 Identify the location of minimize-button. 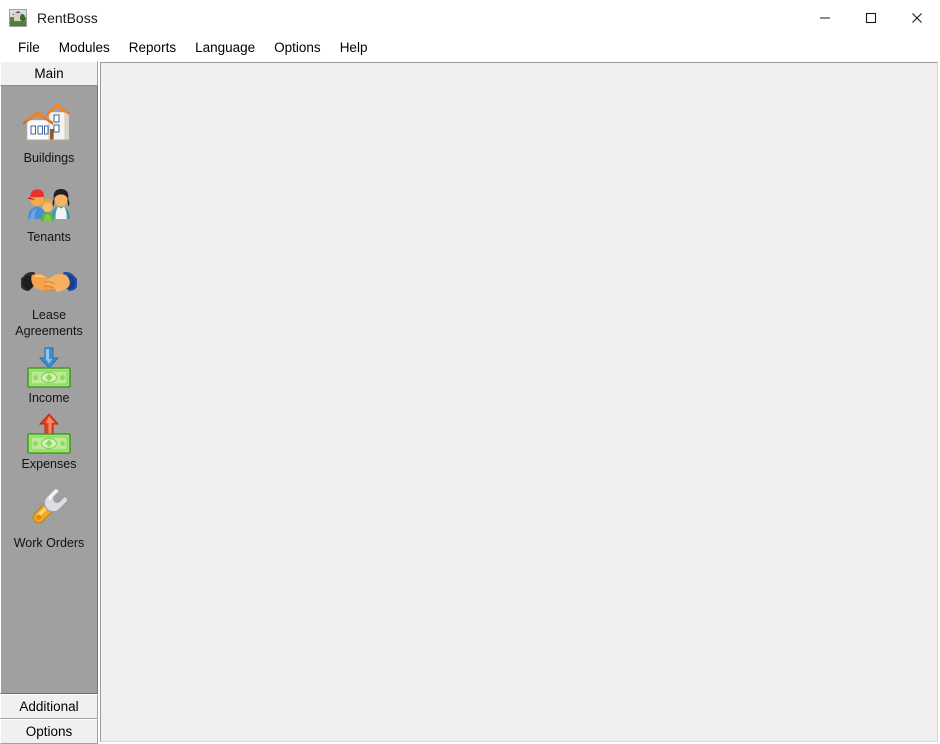
(825, 18).